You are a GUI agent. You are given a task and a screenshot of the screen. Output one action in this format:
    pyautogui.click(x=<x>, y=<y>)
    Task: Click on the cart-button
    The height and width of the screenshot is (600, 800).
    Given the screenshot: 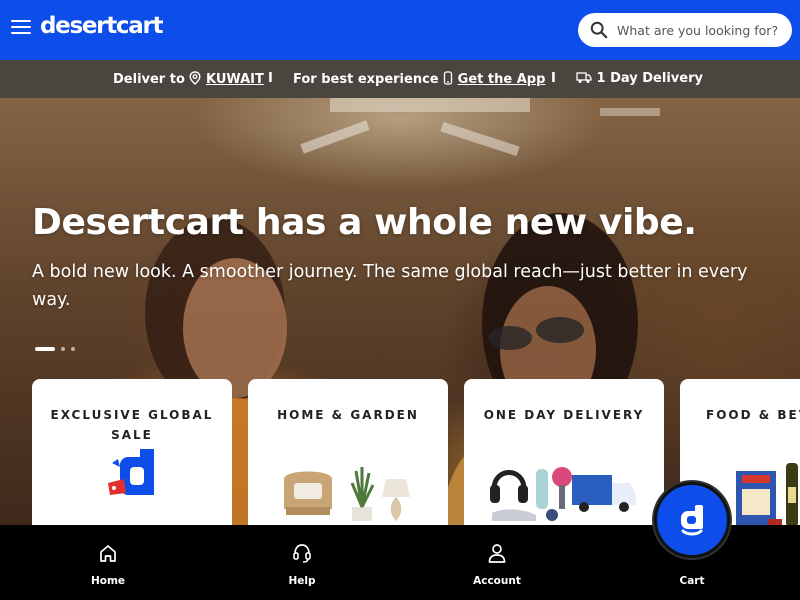 What is the action you would take?
    pyautogui.click(x=692, y=520)
    